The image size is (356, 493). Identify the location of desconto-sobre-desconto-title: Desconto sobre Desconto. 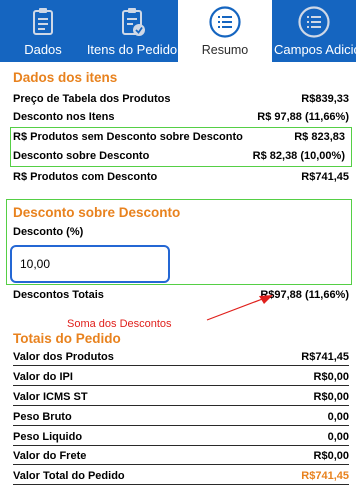
(97, 212).